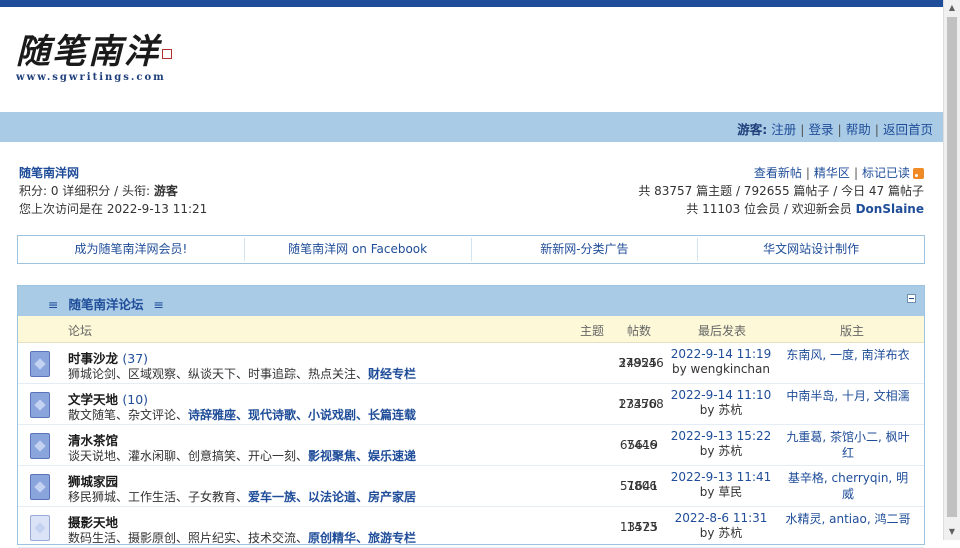 The width and height of the screenshot is (960, 548). Describe the element at coordinates (771, 209) in the screenshot. I see `member-stats: 共 11103 位会员 / 欢迎新会员` at that location.